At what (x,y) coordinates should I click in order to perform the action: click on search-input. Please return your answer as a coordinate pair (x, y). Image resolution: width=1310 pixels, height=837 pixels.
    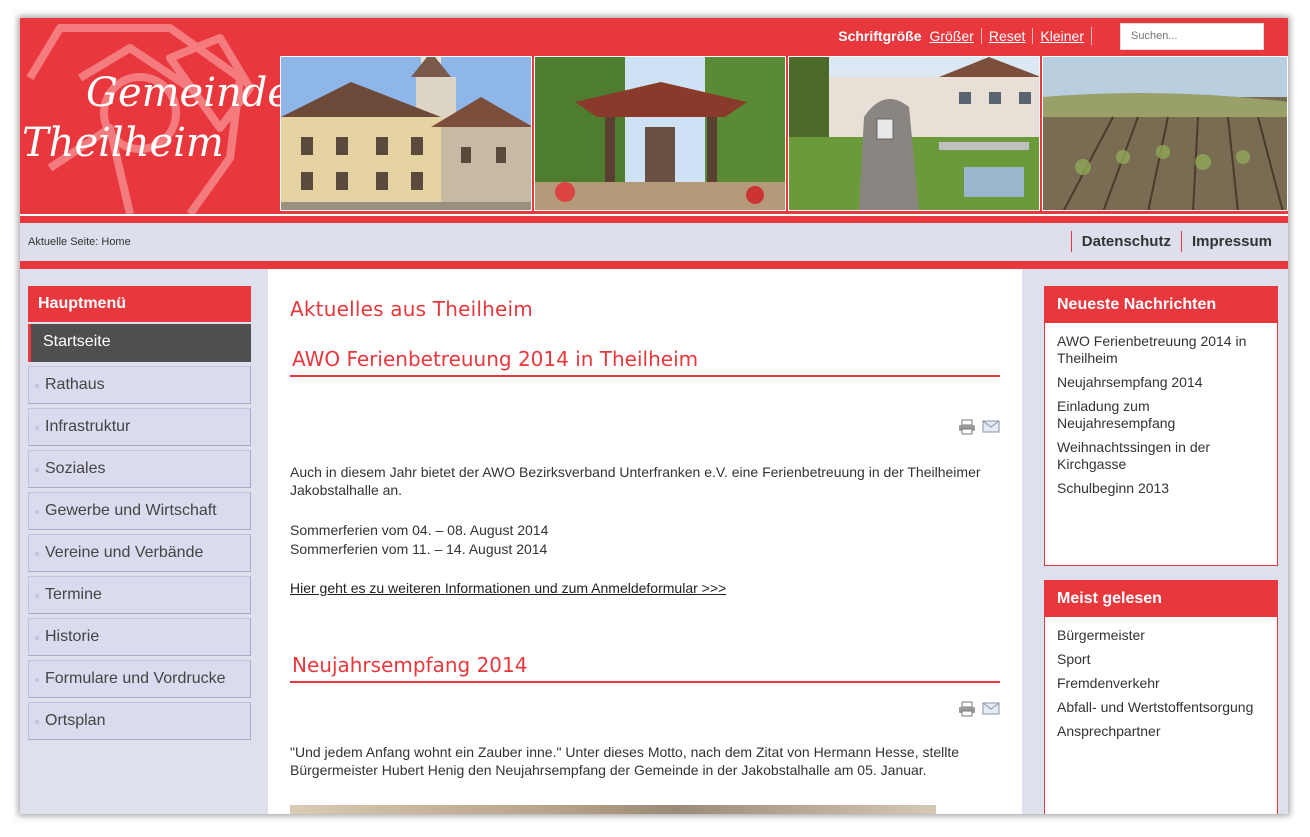
    Looking at the image, I should click on (1192, 36).